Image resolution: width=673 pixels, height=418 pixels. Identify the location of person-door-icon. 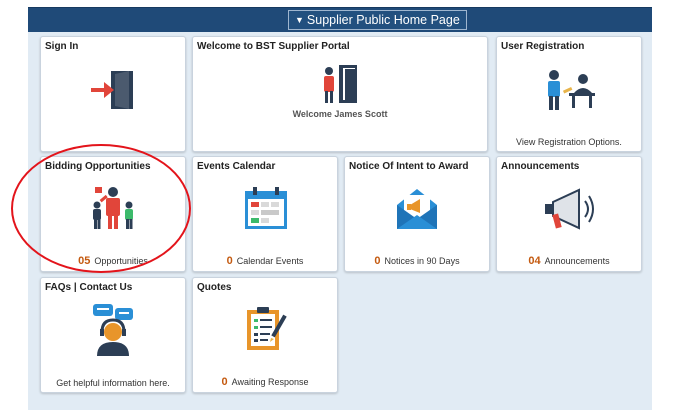
(340, 84).